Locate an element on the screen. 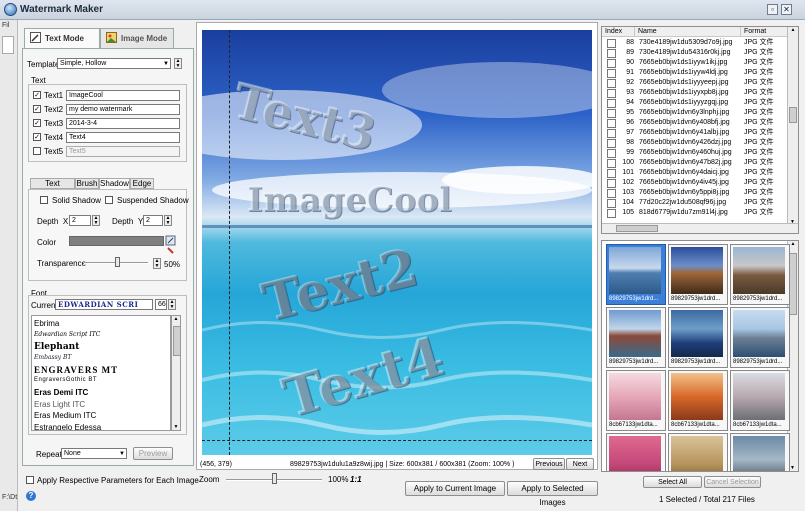 The height and width of the screenshot is (511, 805). text5-input: Text5 is located at coordinates (123, 151).